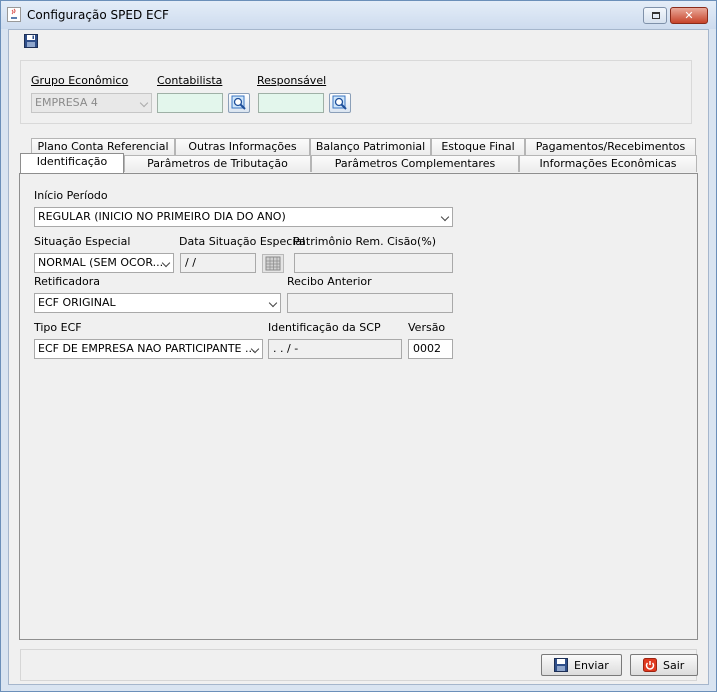 The height and width of the screenshot is (692, 717). I want to click on grupo-economico-value: EMPRESA 4, so click(66, 102).